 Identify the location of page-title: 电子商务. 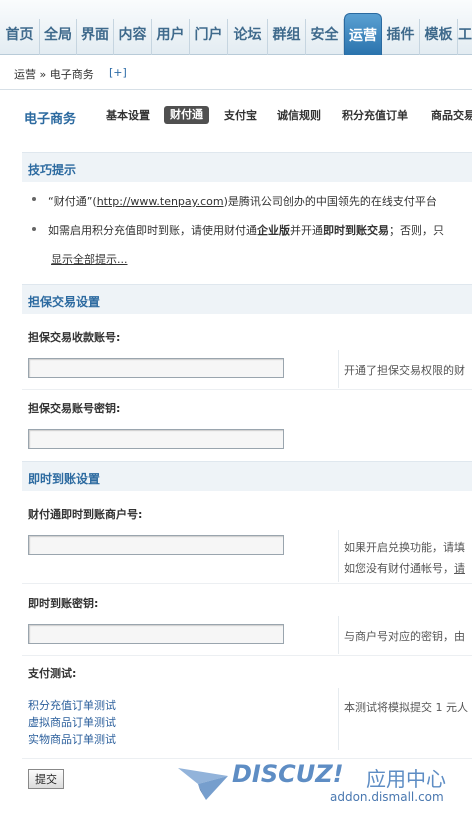
(50, 119).